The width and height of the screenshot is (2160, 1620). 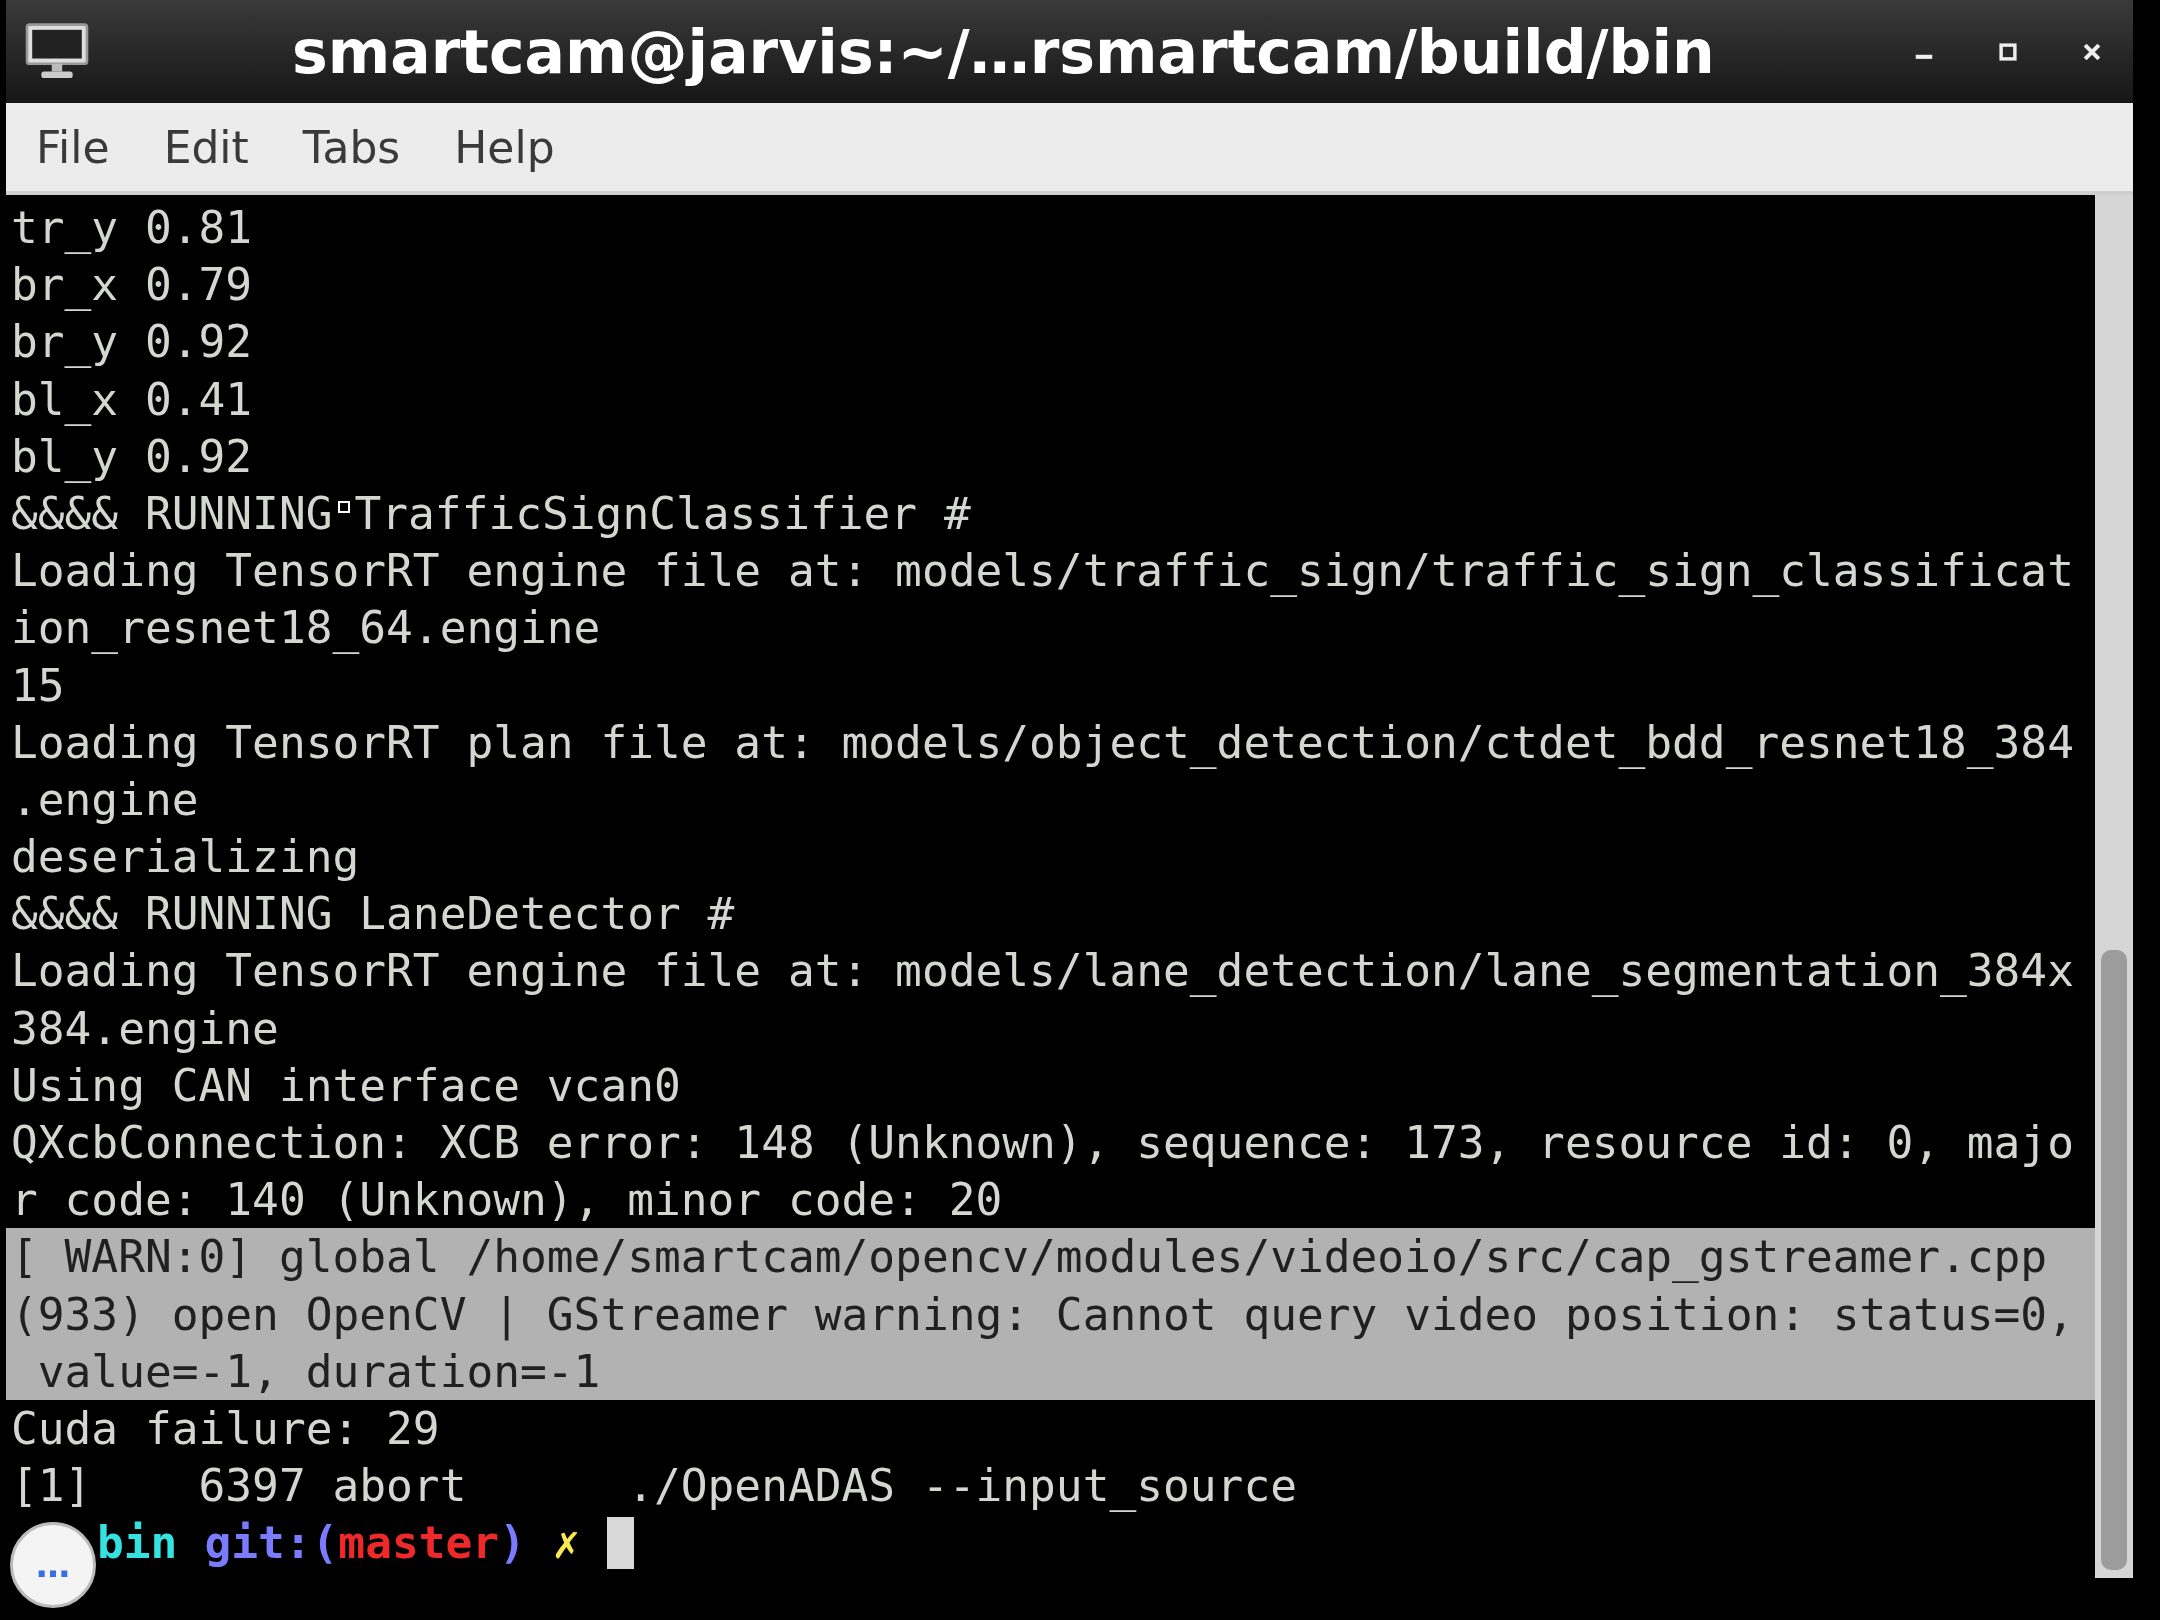 What do you see at coordinates (318, 1371) in the screenshot?
I see `terminal-text: value=-1, duration=-1` at bounding box center [318, 1371].